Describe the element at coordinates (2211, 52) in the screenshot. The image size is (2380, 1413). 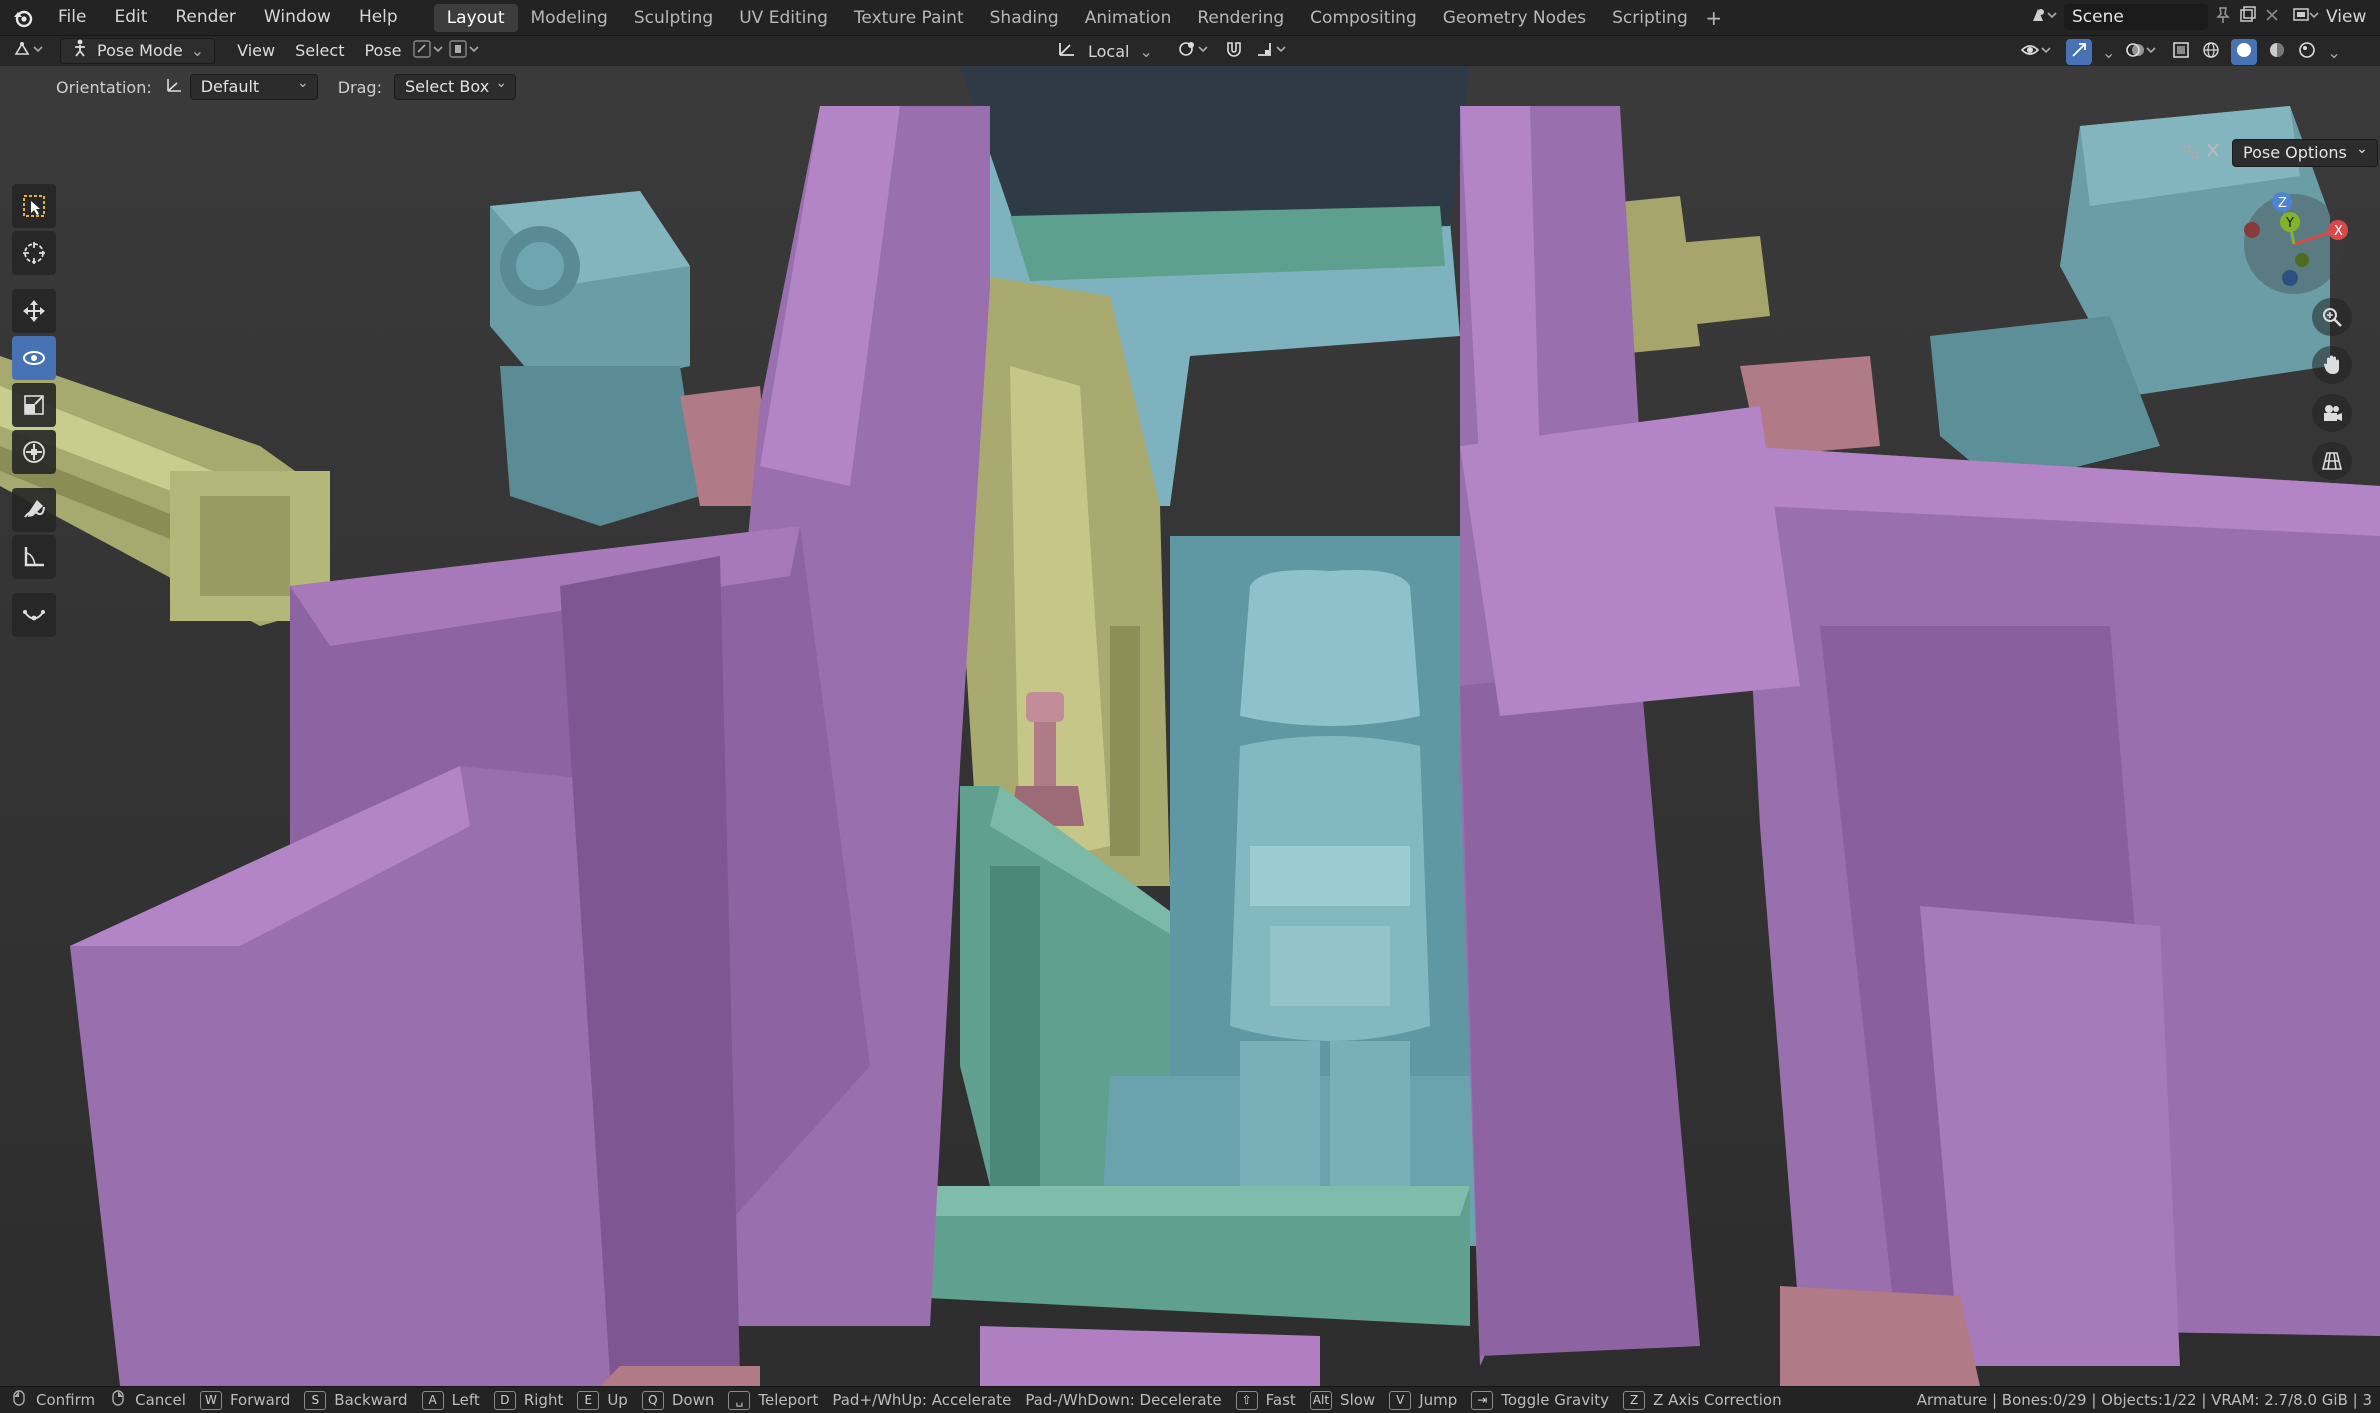
I see `wireframe-shading-icon` at that location.